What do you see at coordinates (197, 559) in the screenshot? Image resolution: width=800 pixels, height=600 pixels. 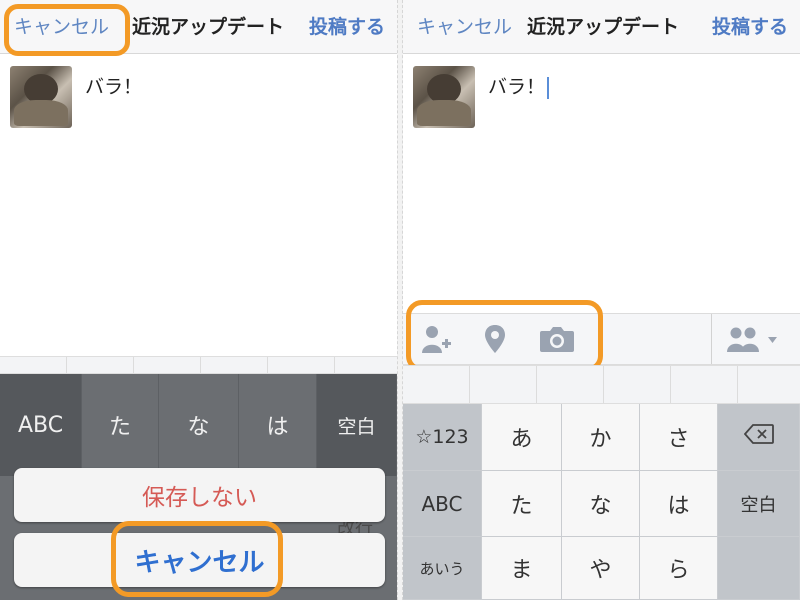 I see `highlight-sheet-cancel` at bounding box center [197, 559].